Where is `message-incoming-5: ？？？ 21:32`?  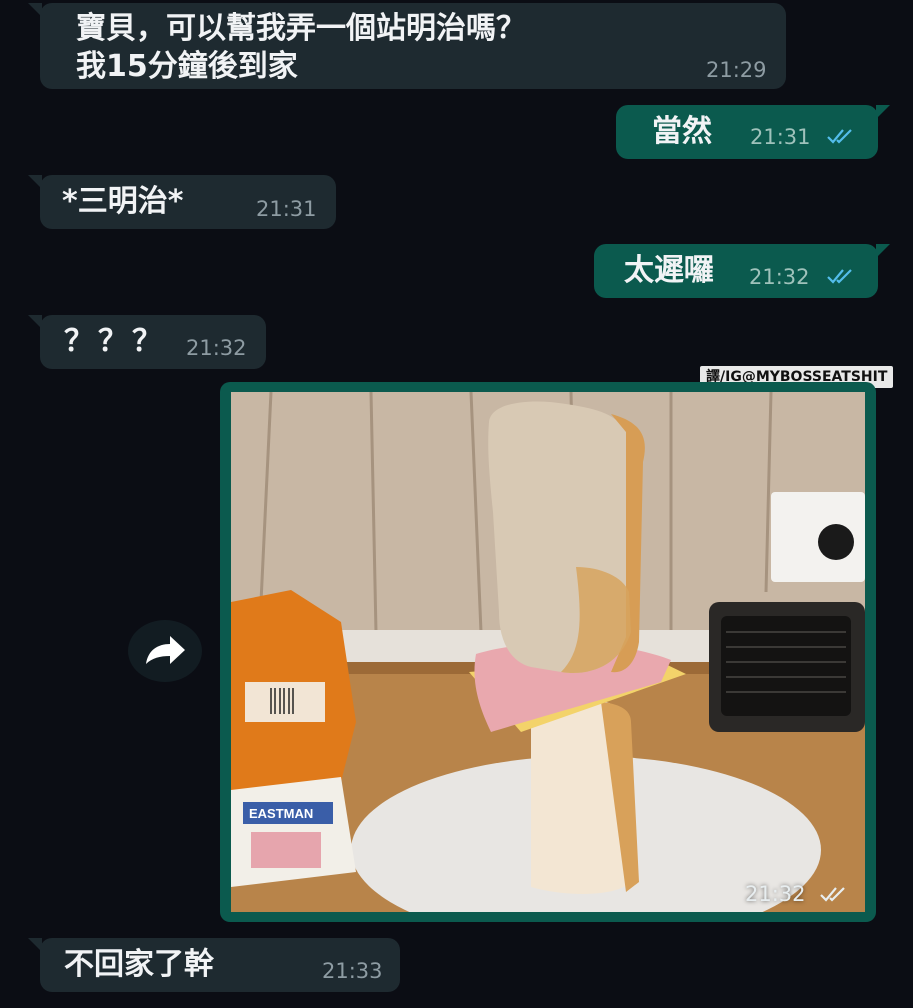 message-incoming-5: ？？？ 21:32 is located at coordinates (147, 342).